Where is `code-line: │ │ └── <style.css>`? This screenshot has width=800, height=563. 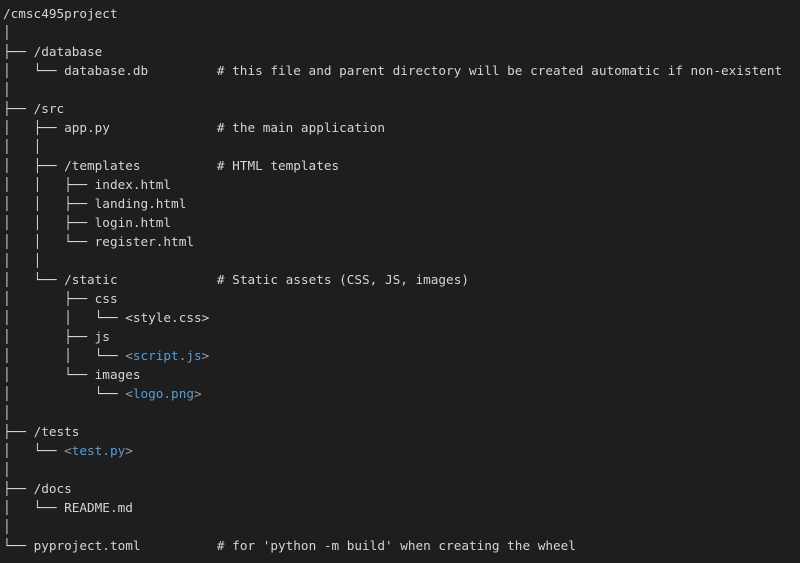
code-line: │ │ └── <style.css> is located at coordinates (392, 317).